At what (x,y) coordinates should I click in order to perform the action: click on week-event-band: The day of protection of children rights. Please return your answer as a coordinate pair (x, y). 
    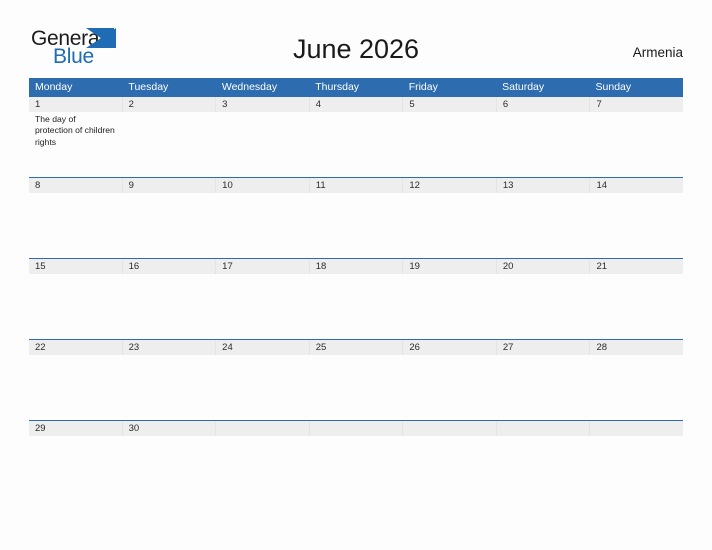
    Looking at the image, I should click on (356, 144).